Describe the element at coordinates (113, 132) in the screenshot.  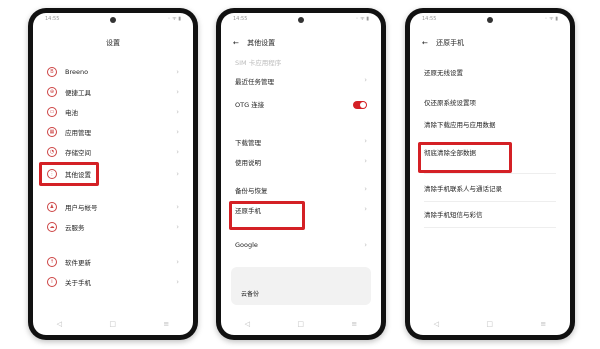
I see `settings-item-apps: ▦ 应用管理 ›` at that location.